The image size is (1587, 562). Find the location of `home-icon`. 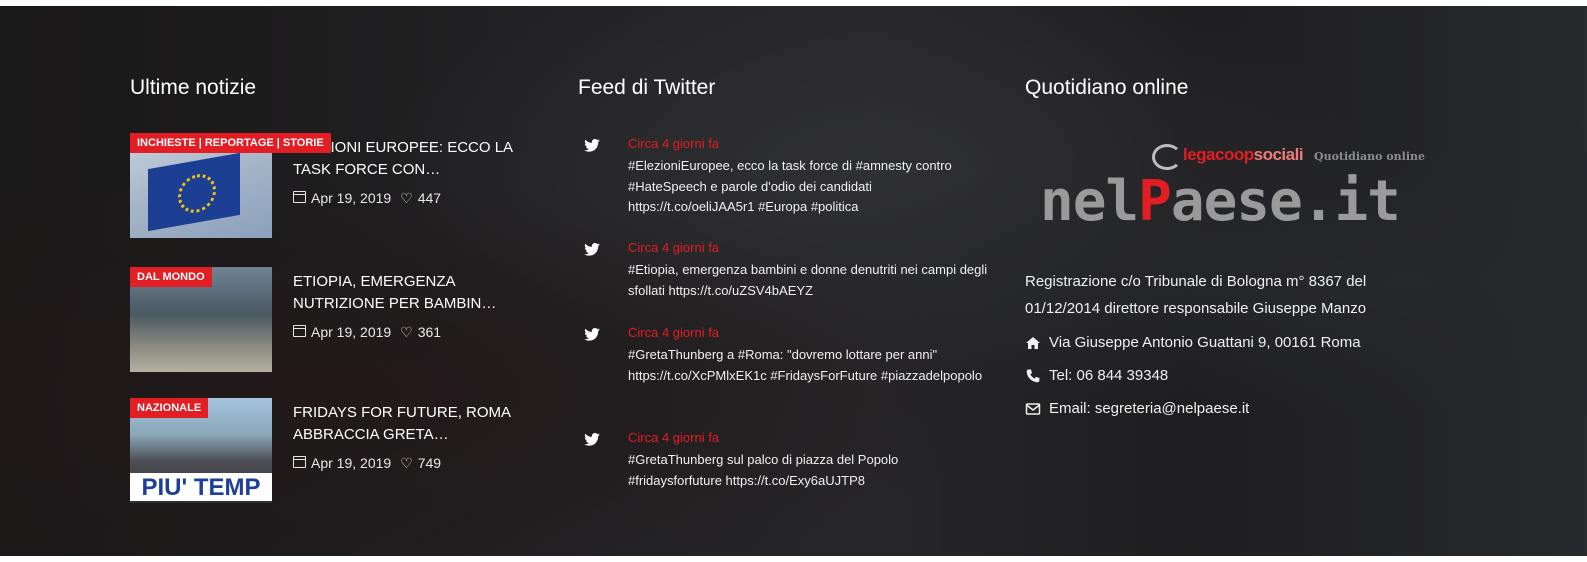

home-icon is located at coordinates (1033, 342).